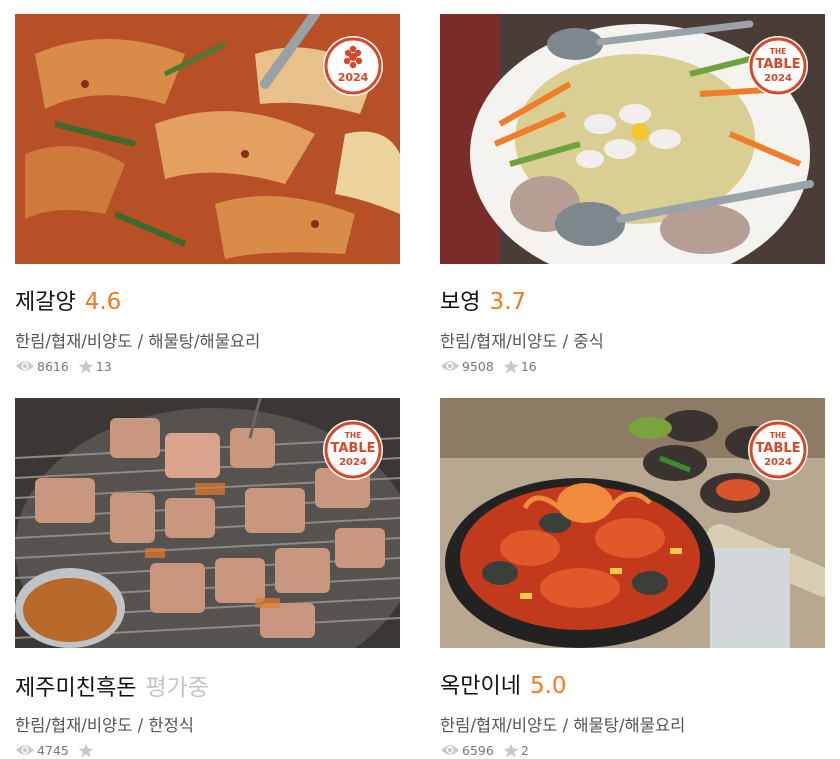  What do you see at coordinates (478, 366) in the screenshot?
I see `view-count: 9508` at bounding box center [478, 366].